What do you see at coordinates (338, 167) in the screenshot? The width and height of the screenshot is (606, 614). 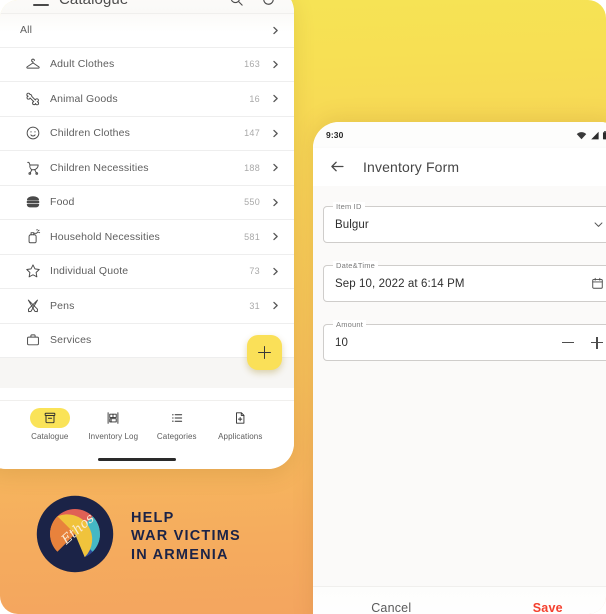 I see `back-arrow-icon` at bounding box center [338, 167].